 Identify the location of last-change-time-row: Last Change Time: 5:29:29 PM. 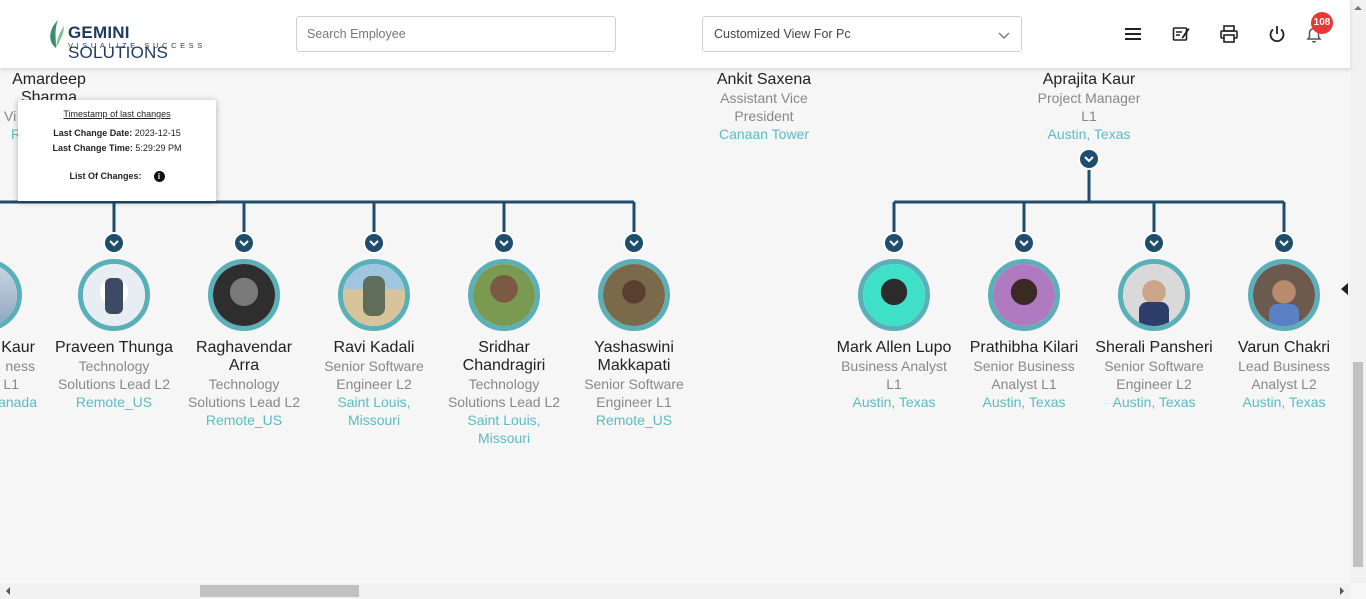
(117, 148).